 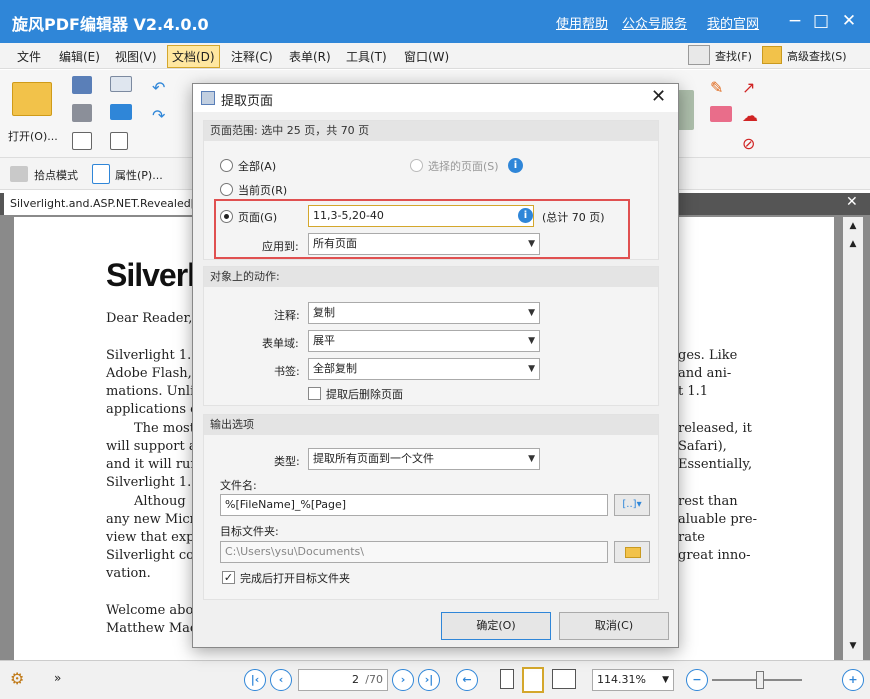 I want to click on doc-line: vation., so click(x=128, y=573).